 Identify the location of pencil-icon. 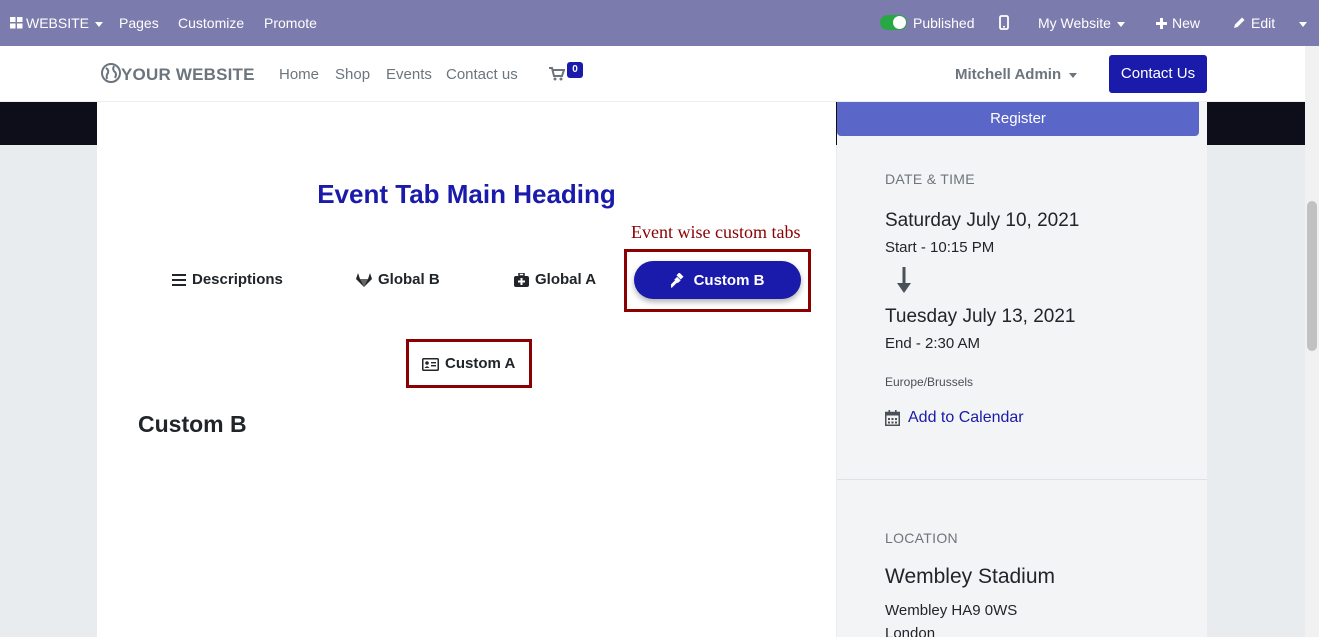
(1239, 22).